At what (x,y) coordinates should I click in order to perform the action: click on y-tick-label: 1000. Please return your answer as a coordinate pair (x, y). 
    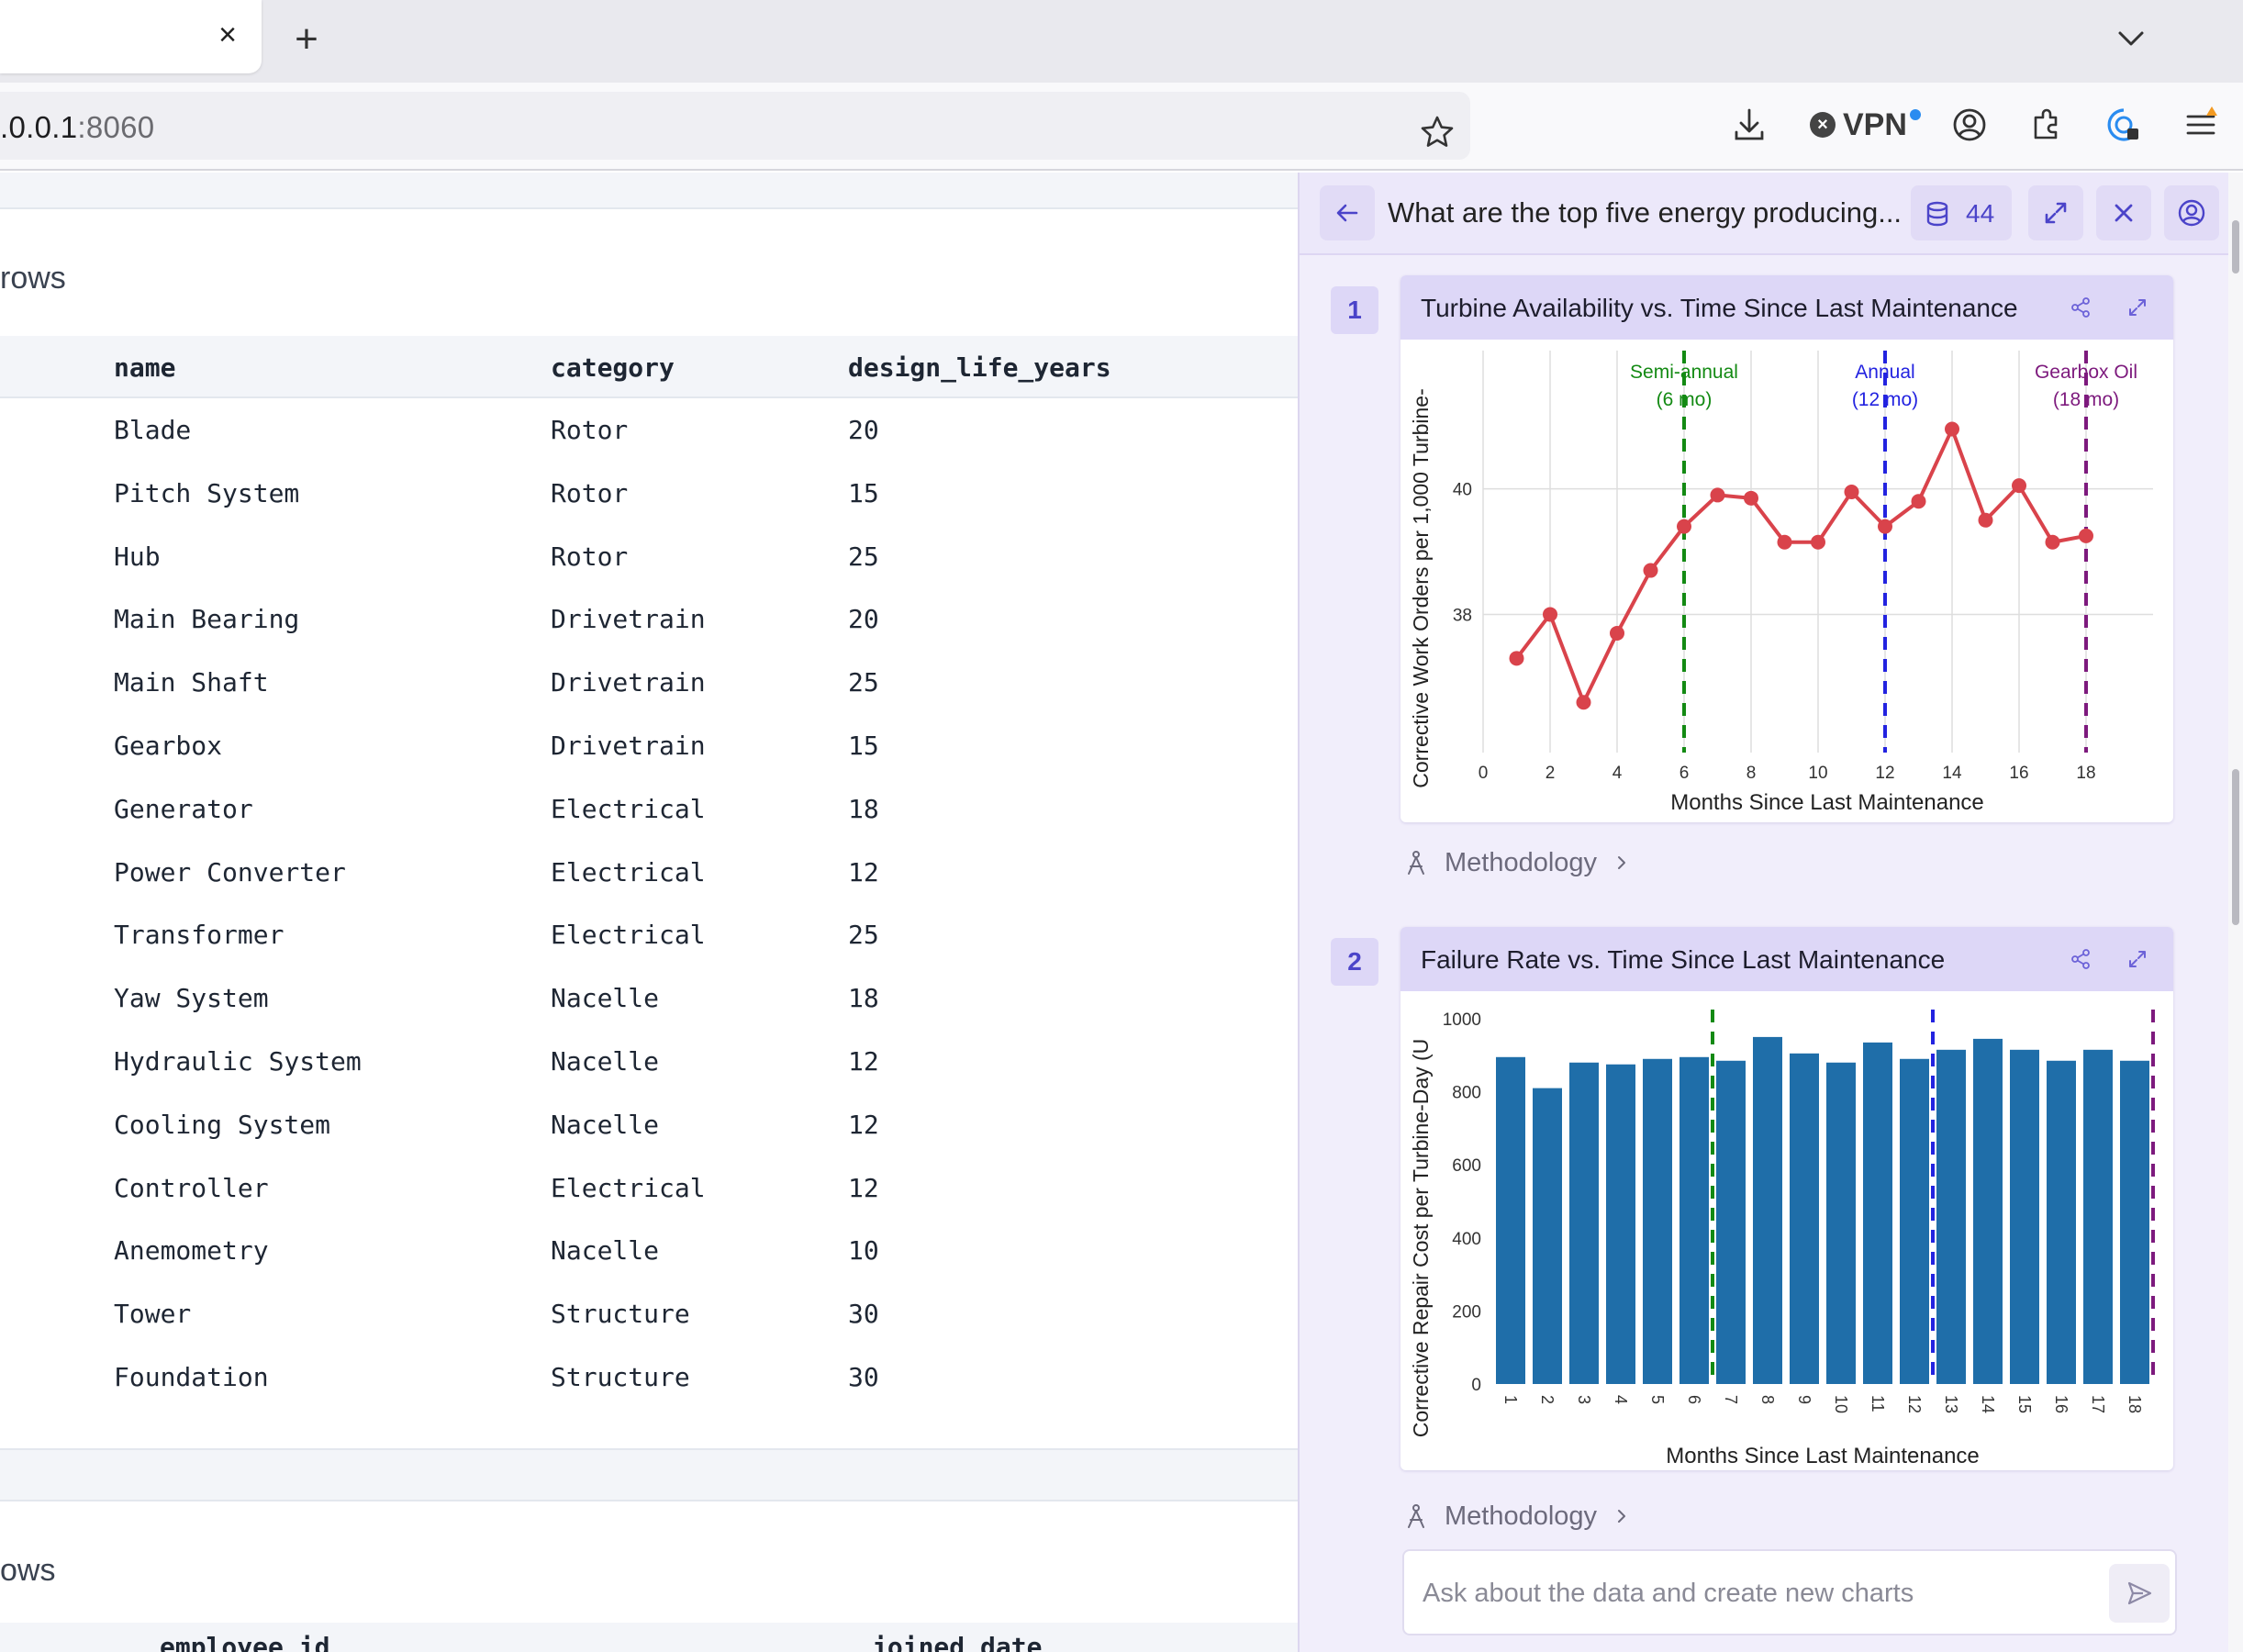
    Looking at the image, I should click on (1462, 1020).